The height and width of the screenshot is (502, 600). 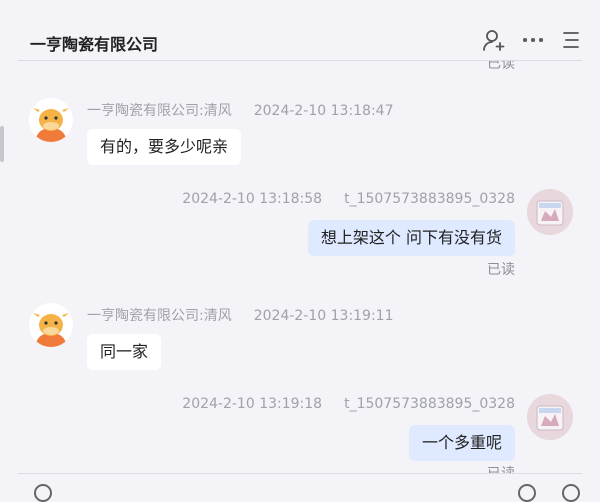 What do you see at coordinates (300, 30) in the screenshot?
I see `chat-header: 一亨陶瓷有限公司` at bounding box center [300, 30].